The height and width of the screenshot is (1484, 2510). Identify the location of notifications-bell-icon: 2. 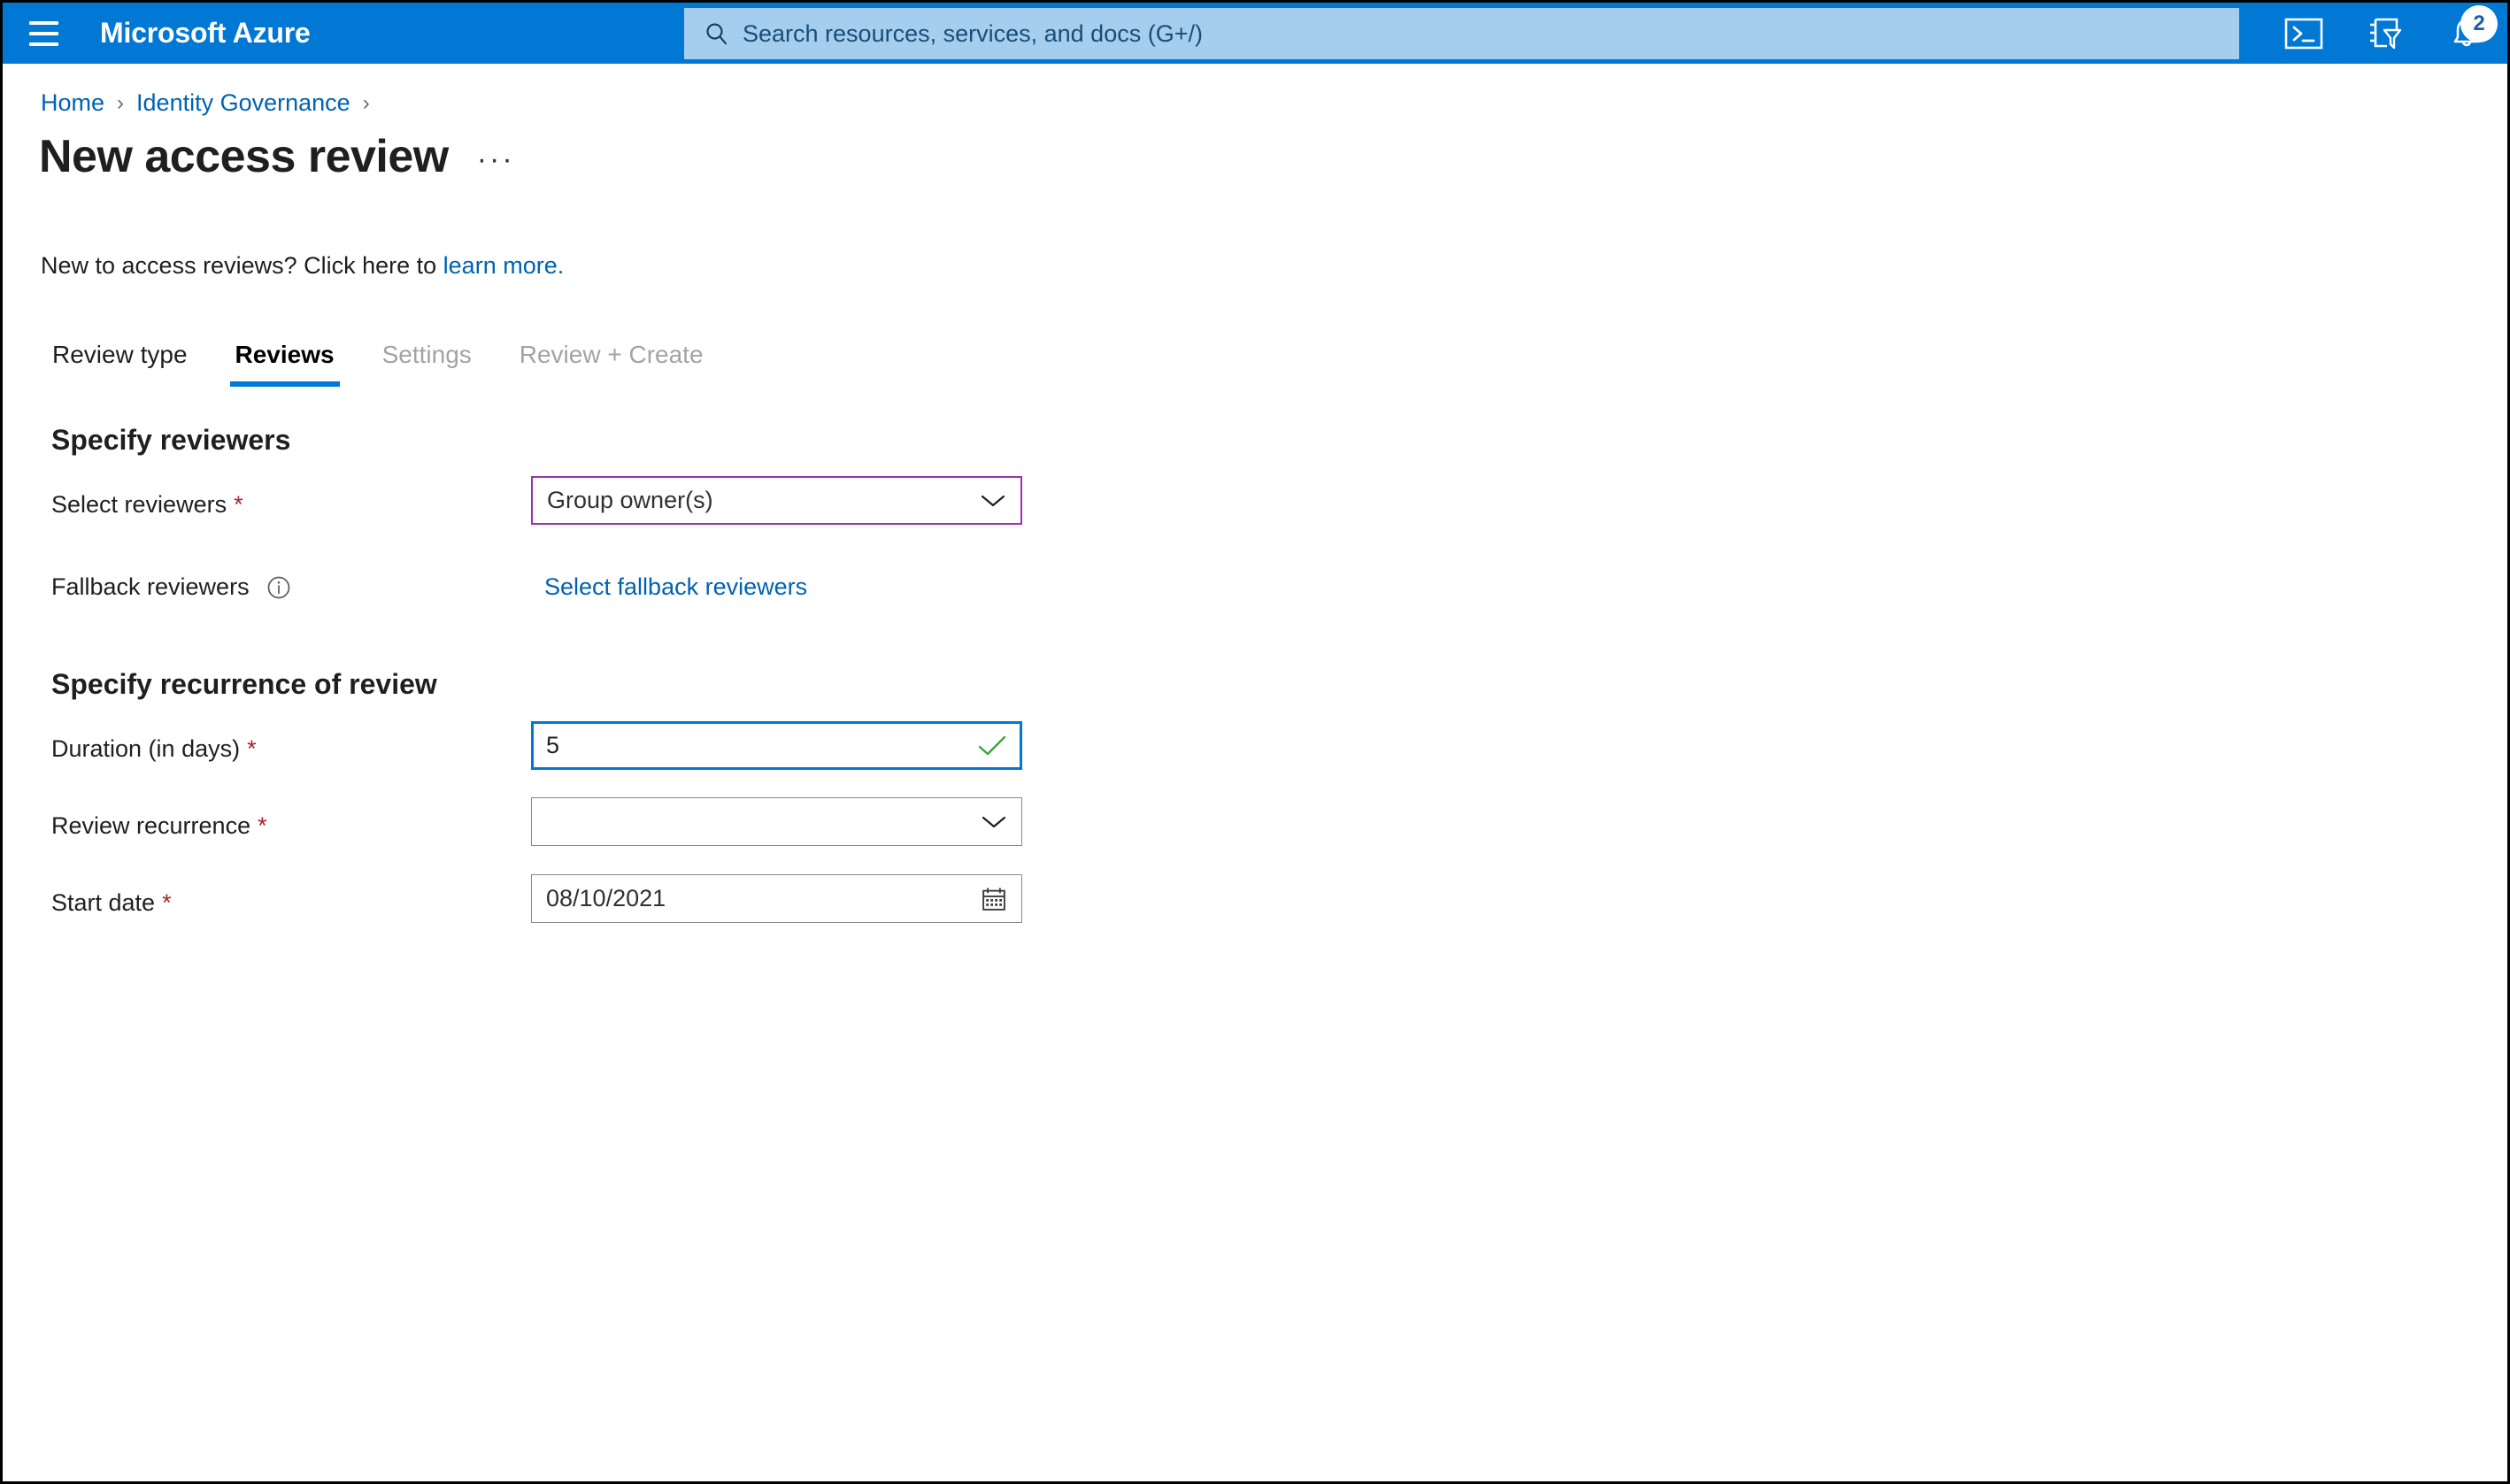
(2466, 33).